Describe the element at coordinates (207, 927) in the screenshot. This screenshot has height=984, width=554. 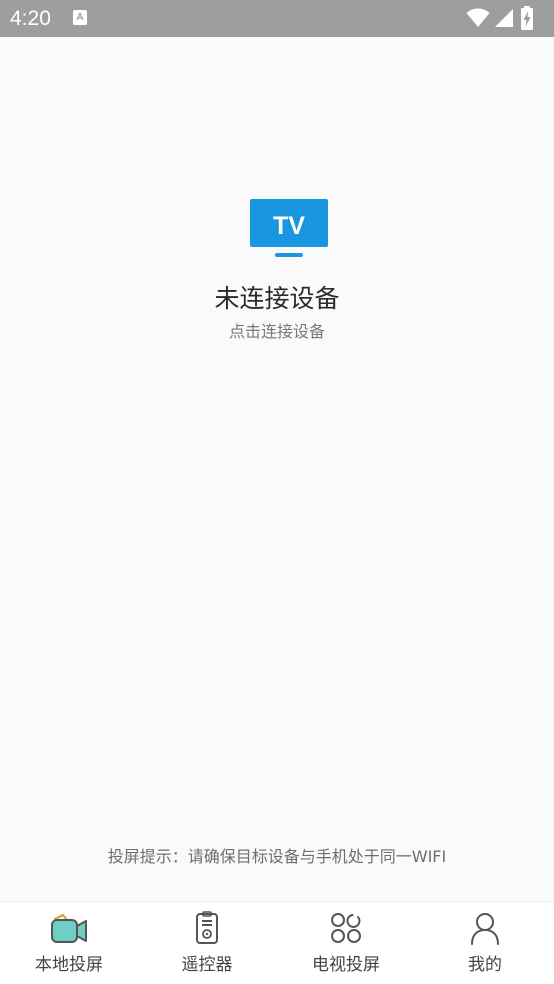
I see `remote-control-icon` at that location.